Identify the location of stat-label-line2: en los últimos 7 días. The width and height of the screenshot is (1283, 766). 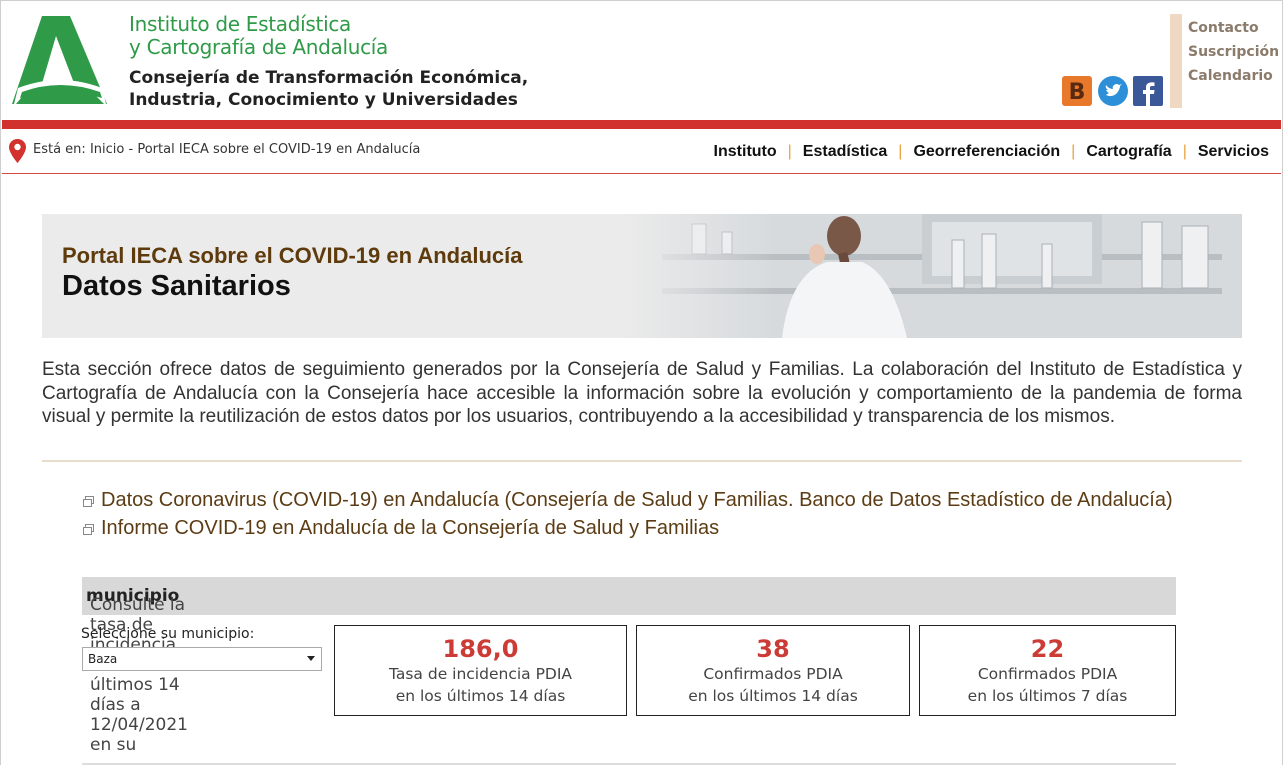
(1047, 696).